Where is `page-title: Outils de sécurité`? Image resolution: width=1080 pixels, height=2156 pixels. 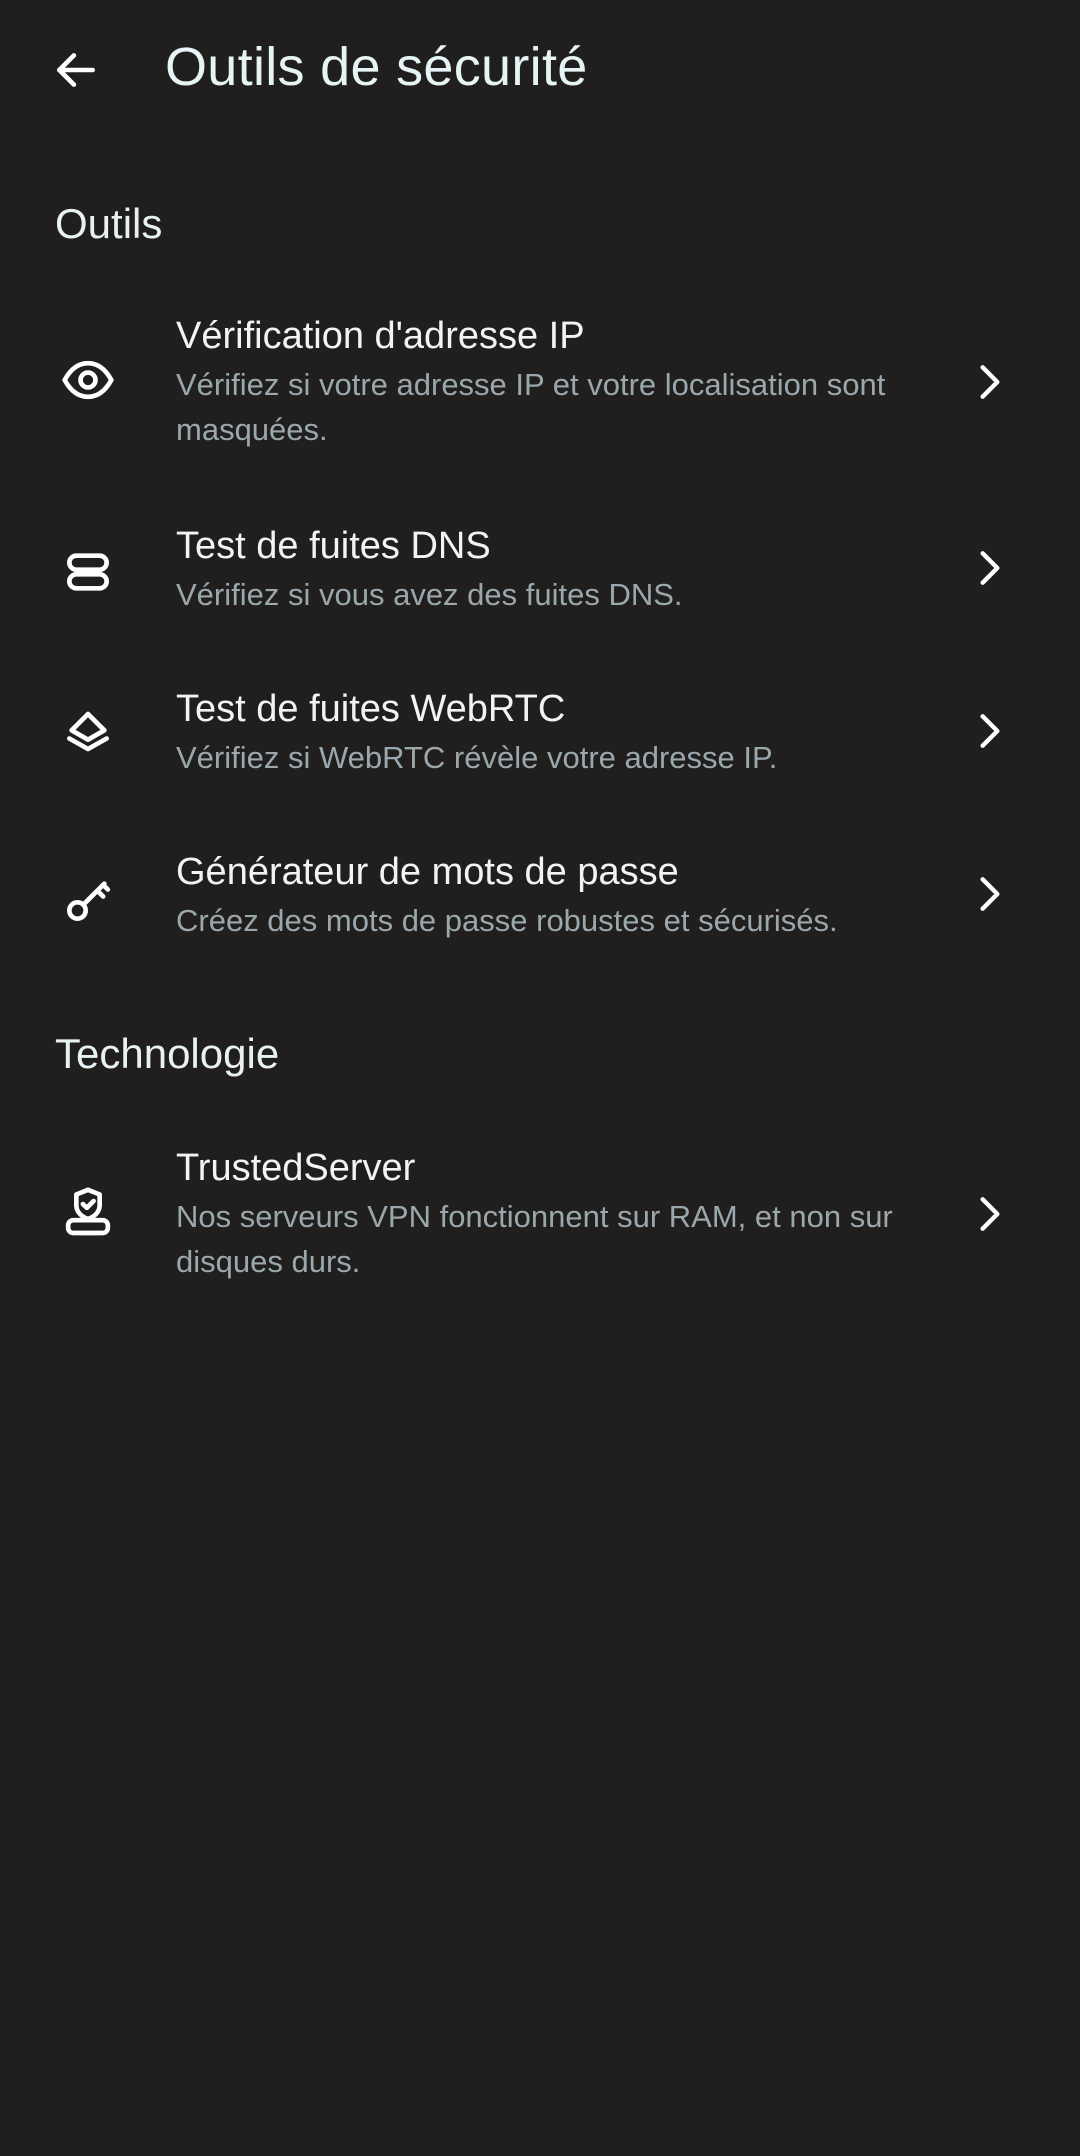 page-title: Outils de sécurité is located at coordinates (376, 67).